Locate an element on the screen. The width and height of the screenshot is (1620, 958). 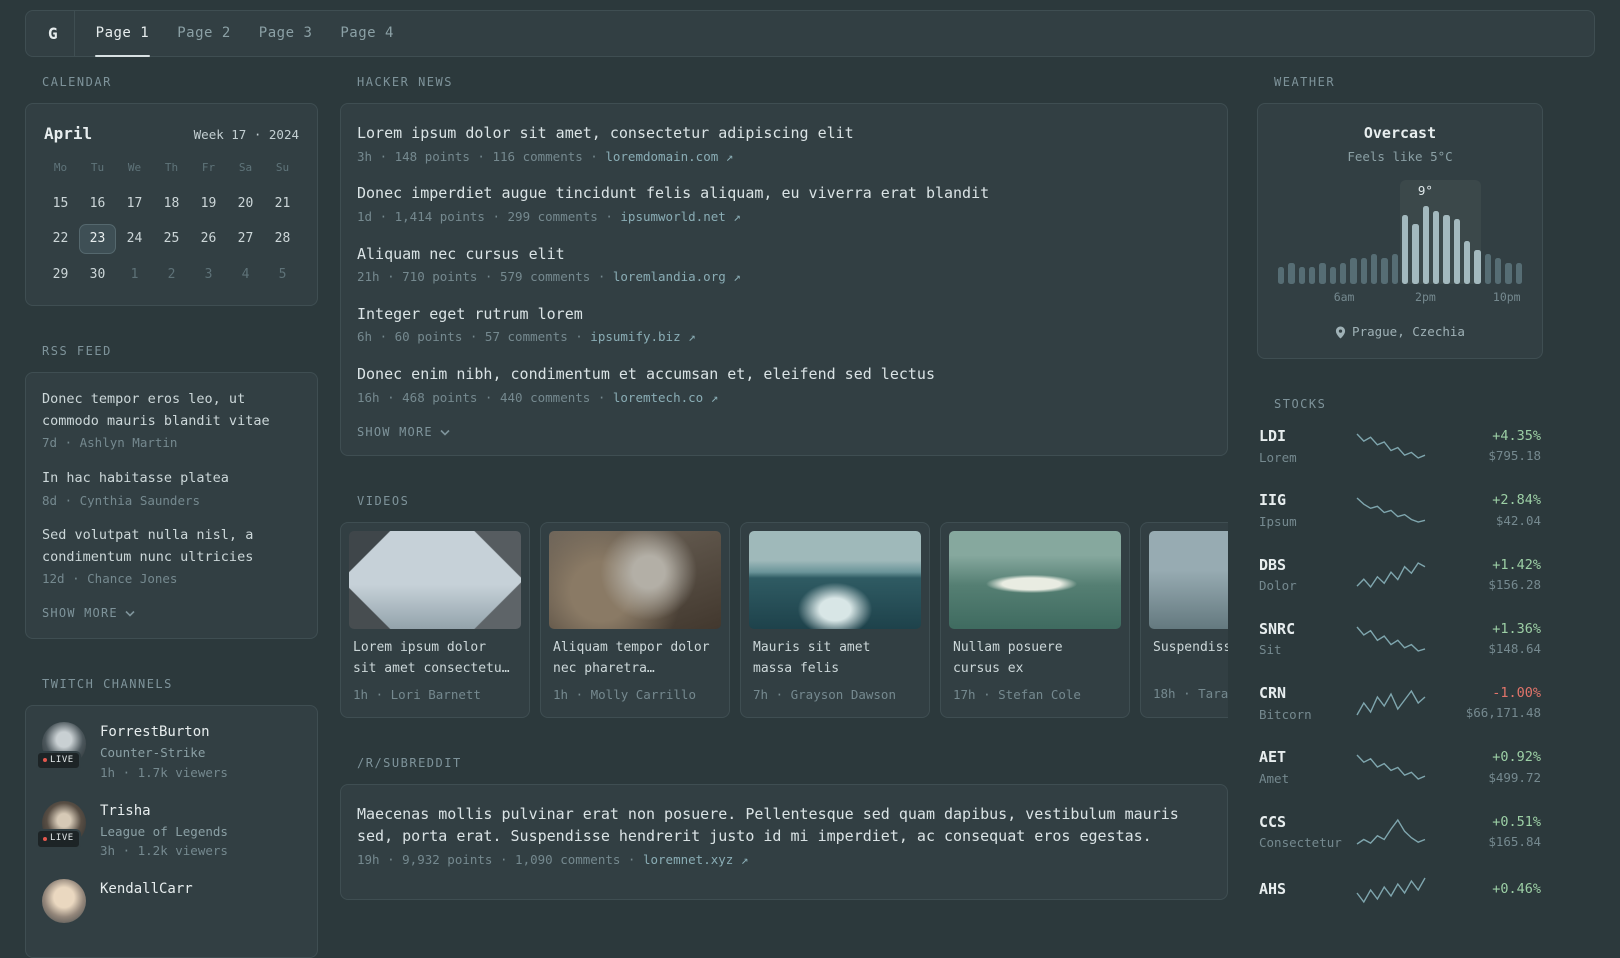
stock-symbol: AET is located at coordinates (1273, 757).